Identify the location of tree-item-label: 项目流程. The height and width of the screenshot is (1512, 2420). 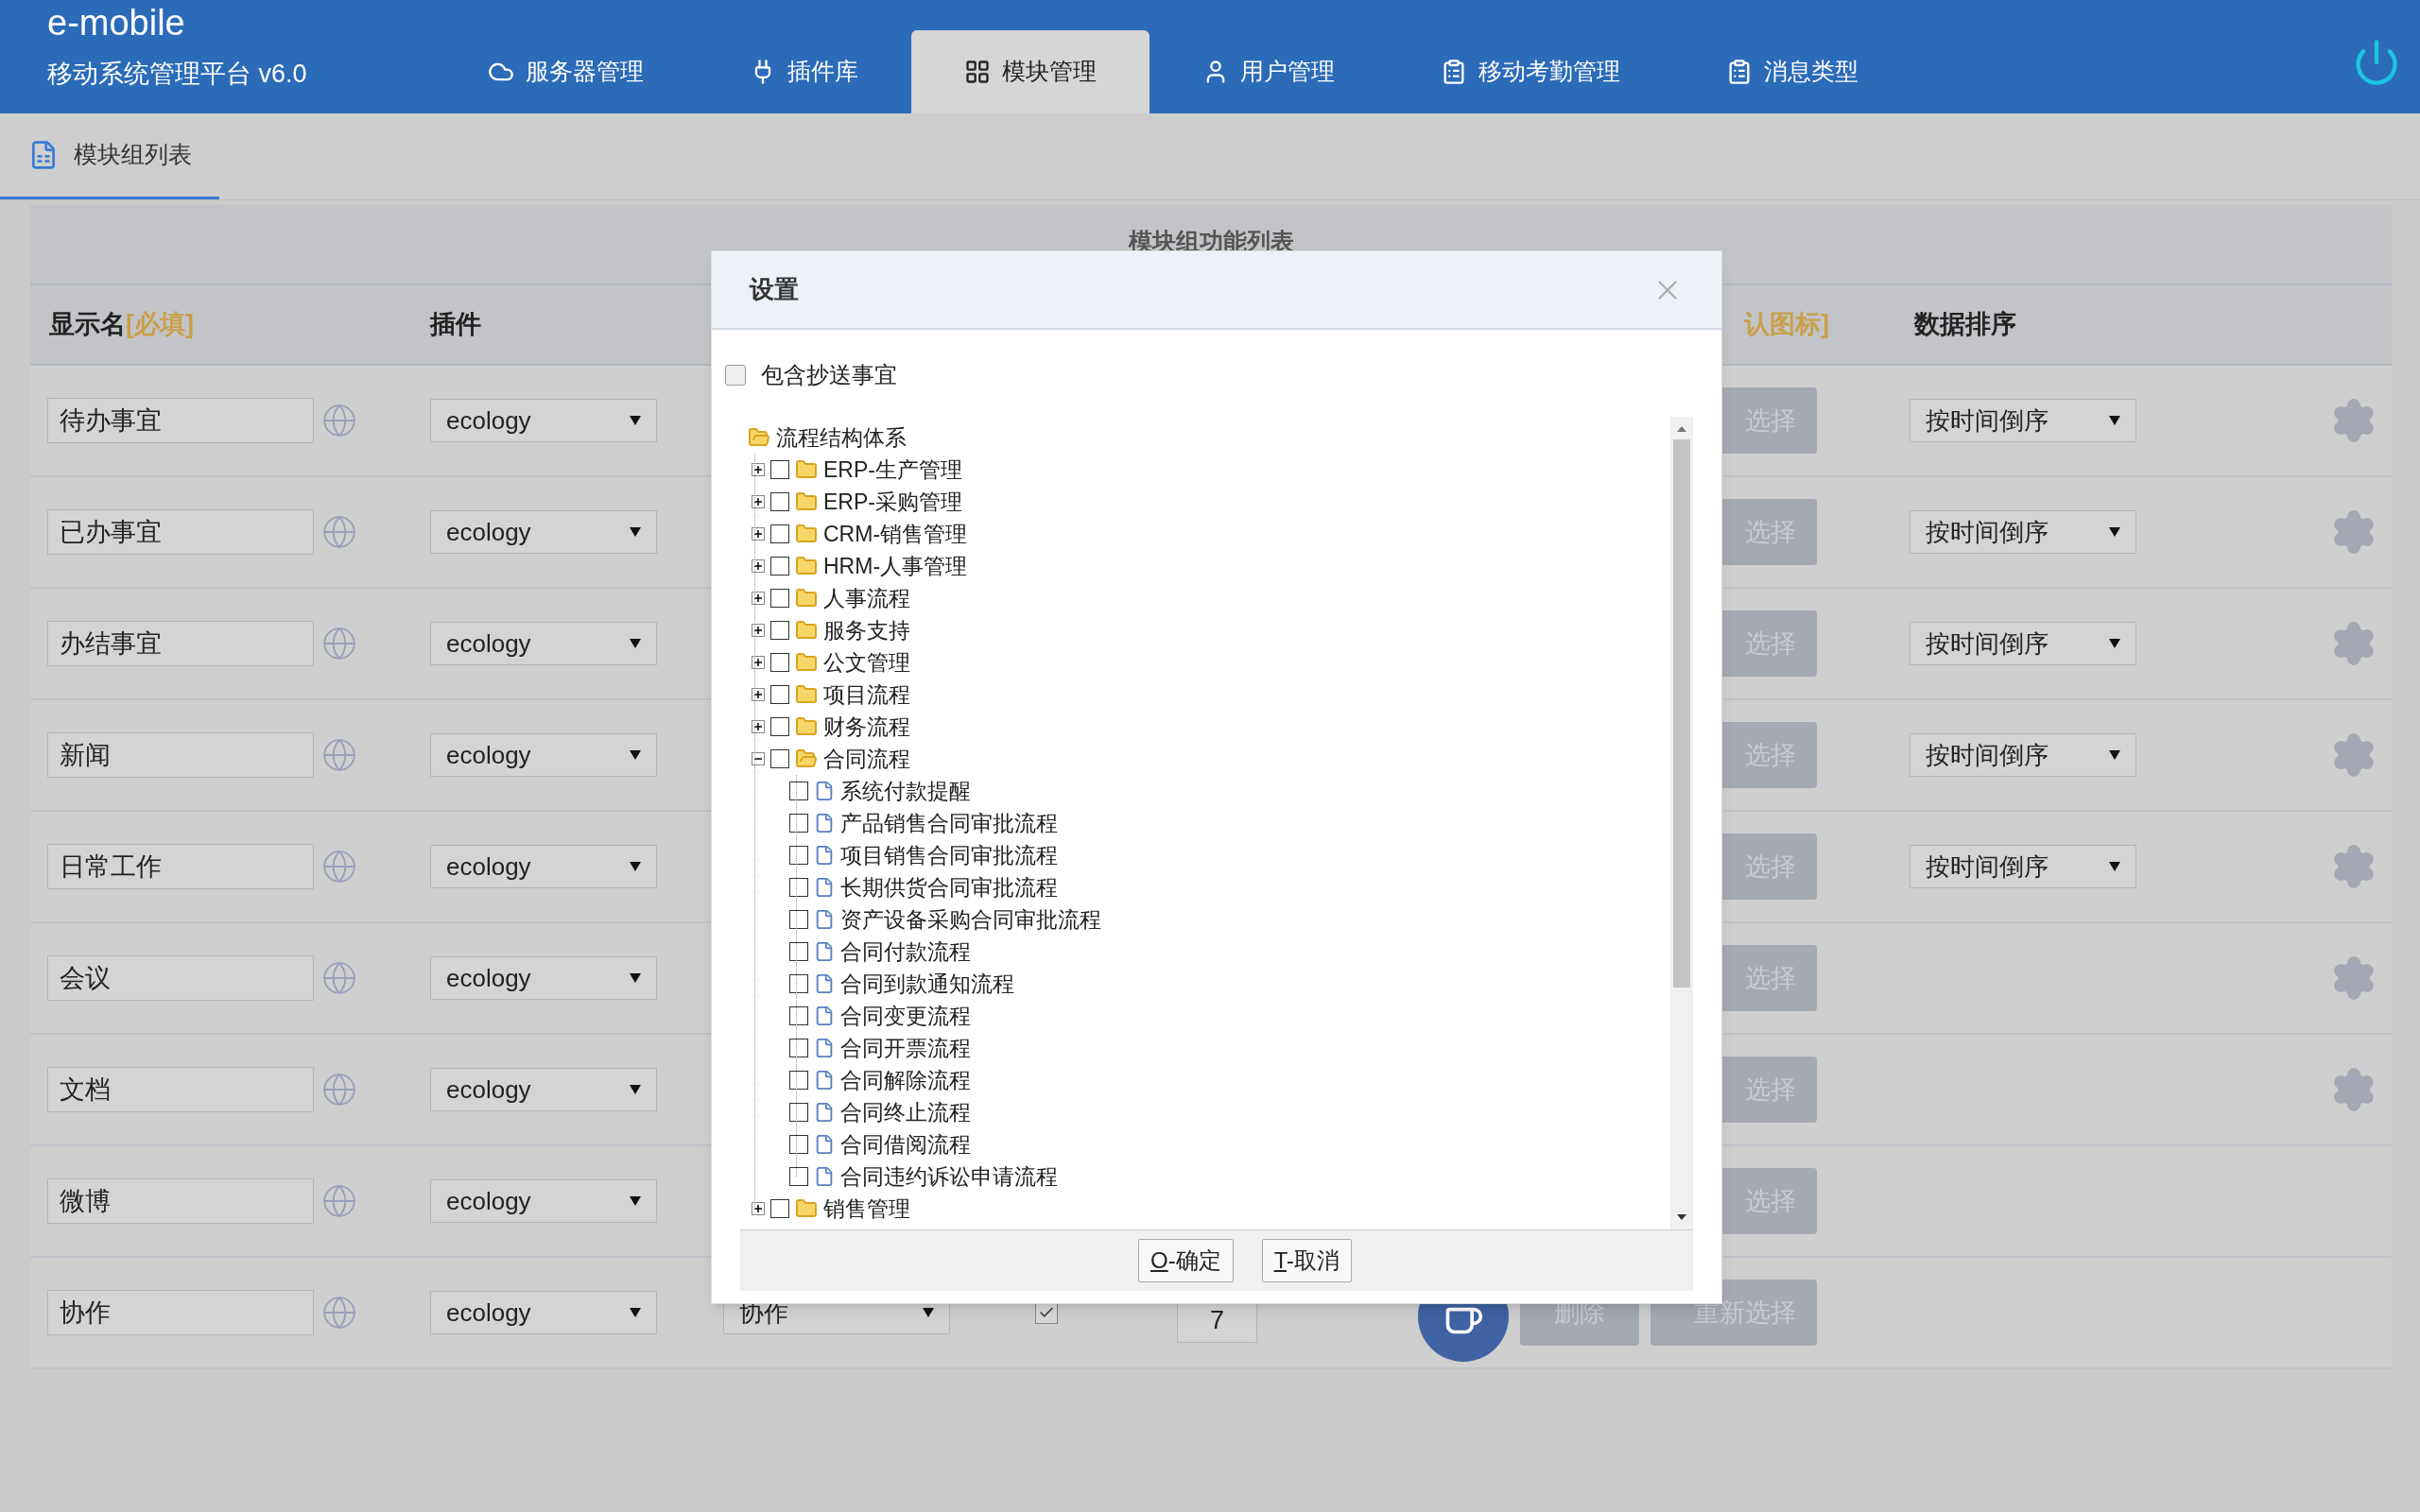
(866, 695).